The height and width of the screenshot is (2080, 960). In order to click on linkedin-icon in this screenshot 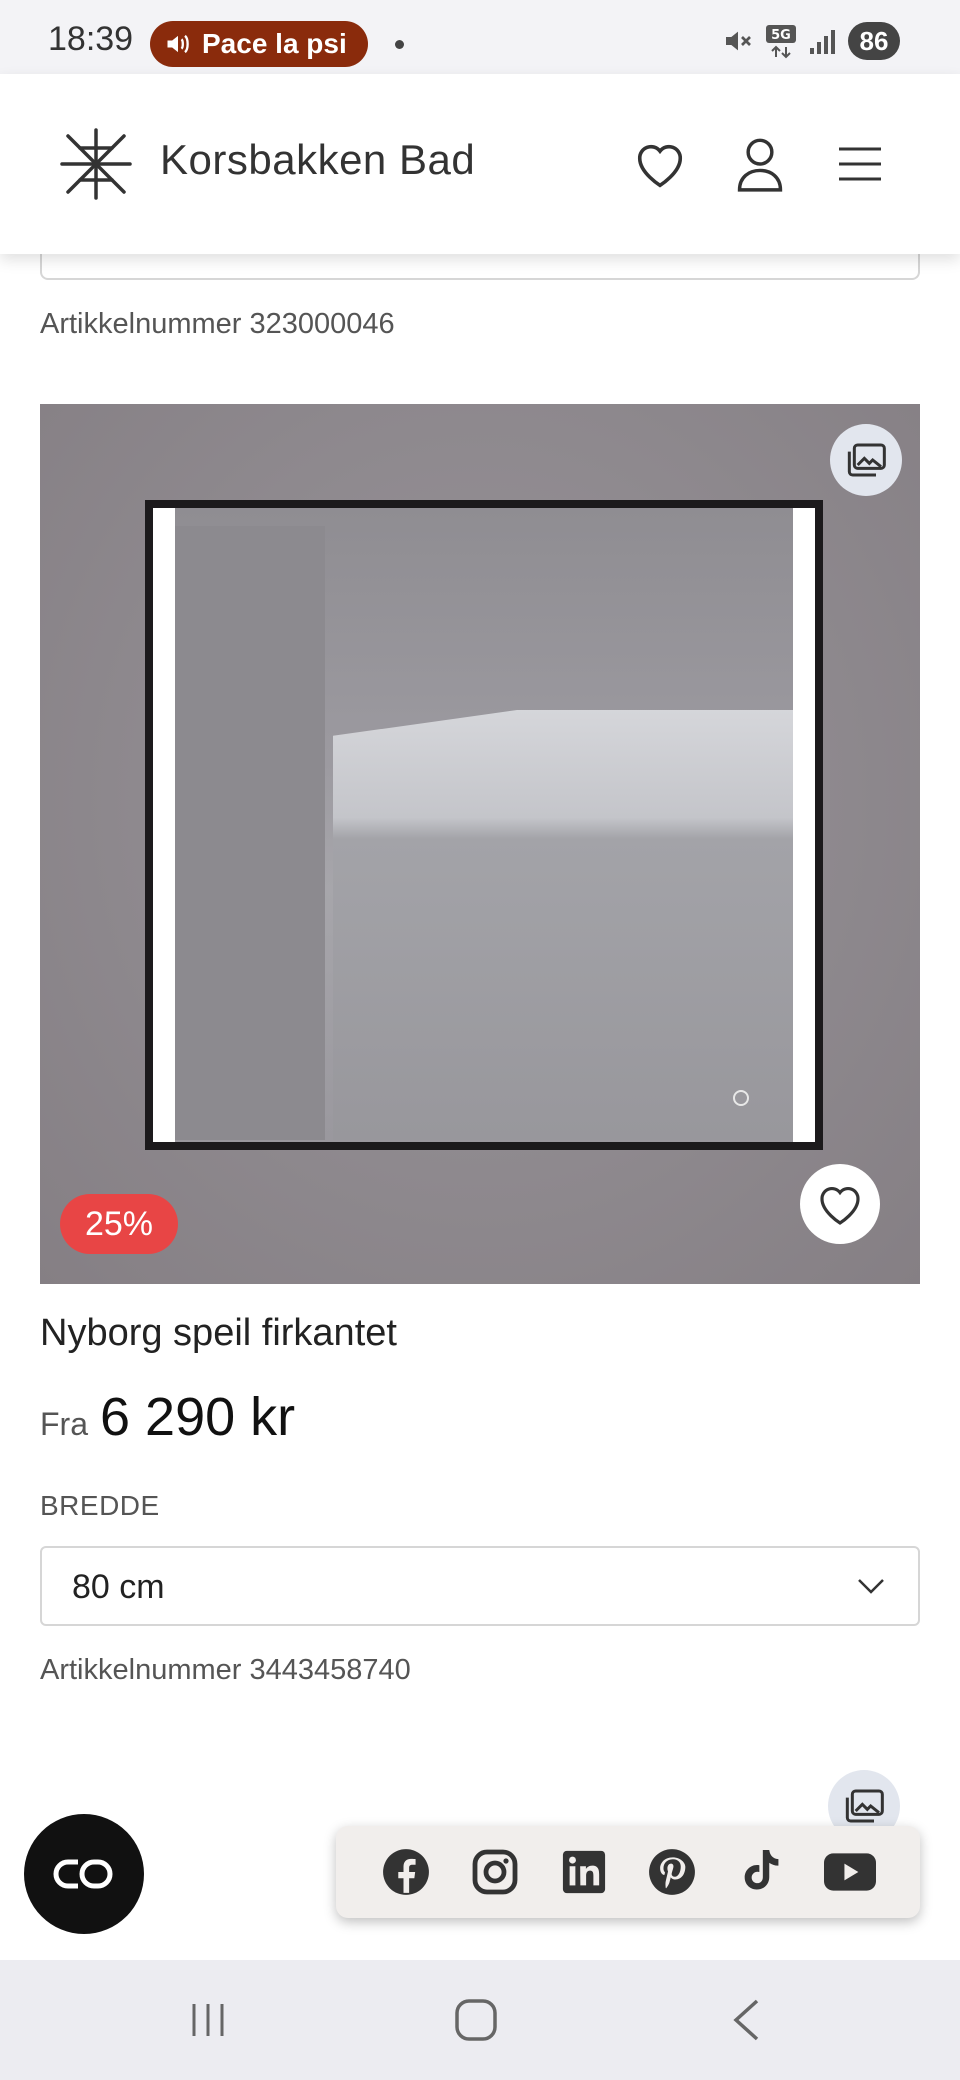, I will do `click(584, 1872)`.